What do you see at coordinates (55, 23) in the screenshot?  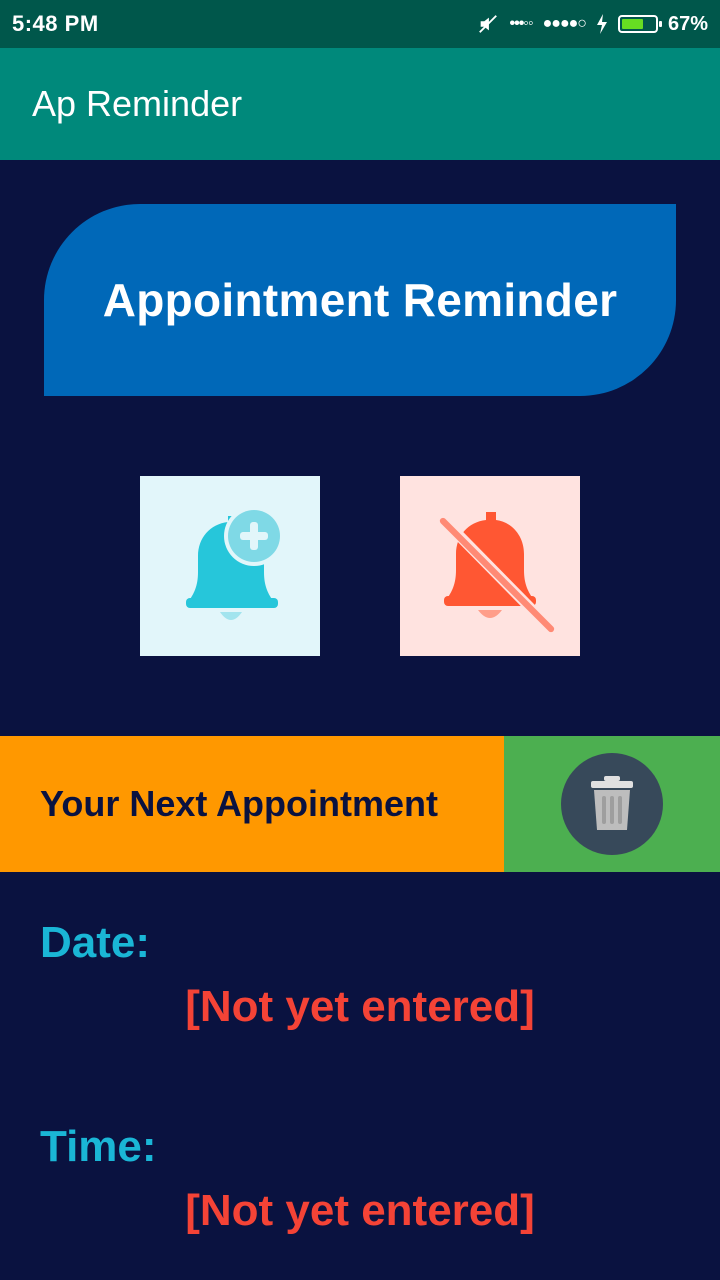 I see `status-time: 5:48 PM` at bounding box center [55, 23].